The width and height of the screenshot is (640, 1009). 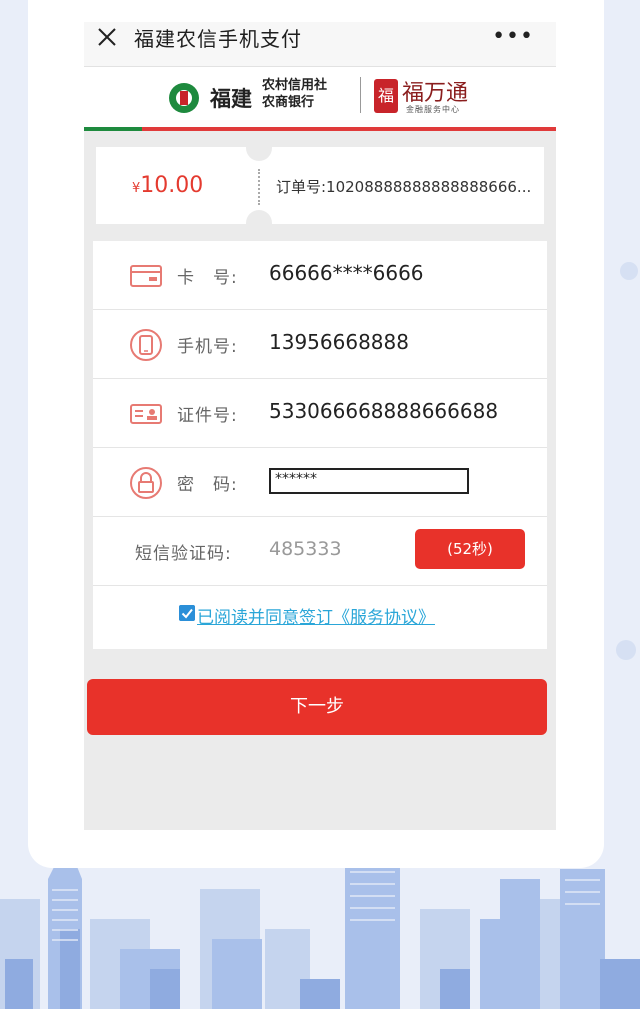 What do you see at coordinates (183, 554) in the screenshot?
I see `sms-code-label: 短信验证码:` at bounding box center [183, 554].